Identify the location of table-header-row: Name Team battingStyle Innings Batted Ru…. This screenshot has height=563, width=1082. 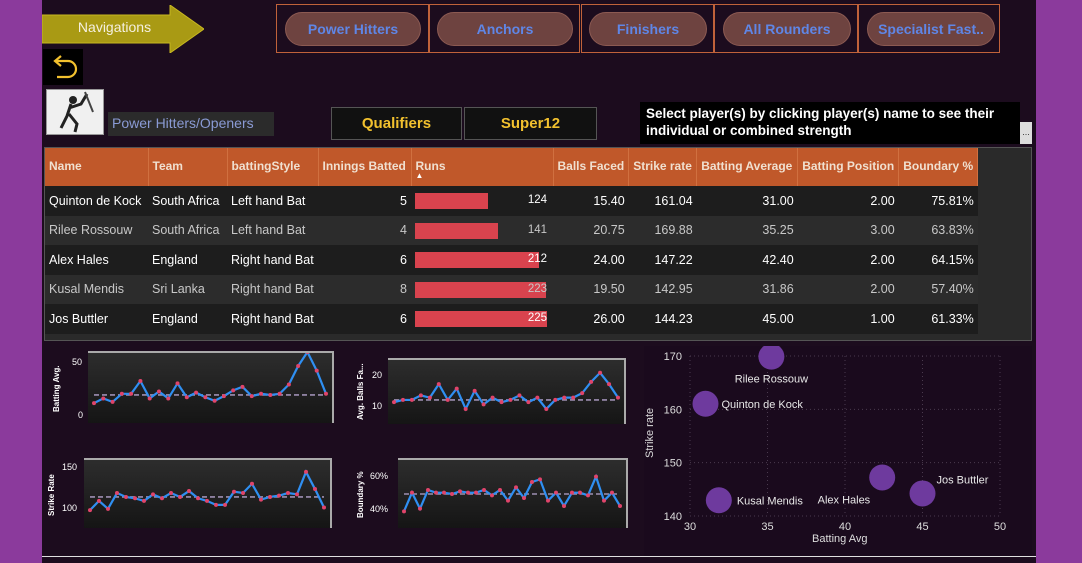
(512, 167).